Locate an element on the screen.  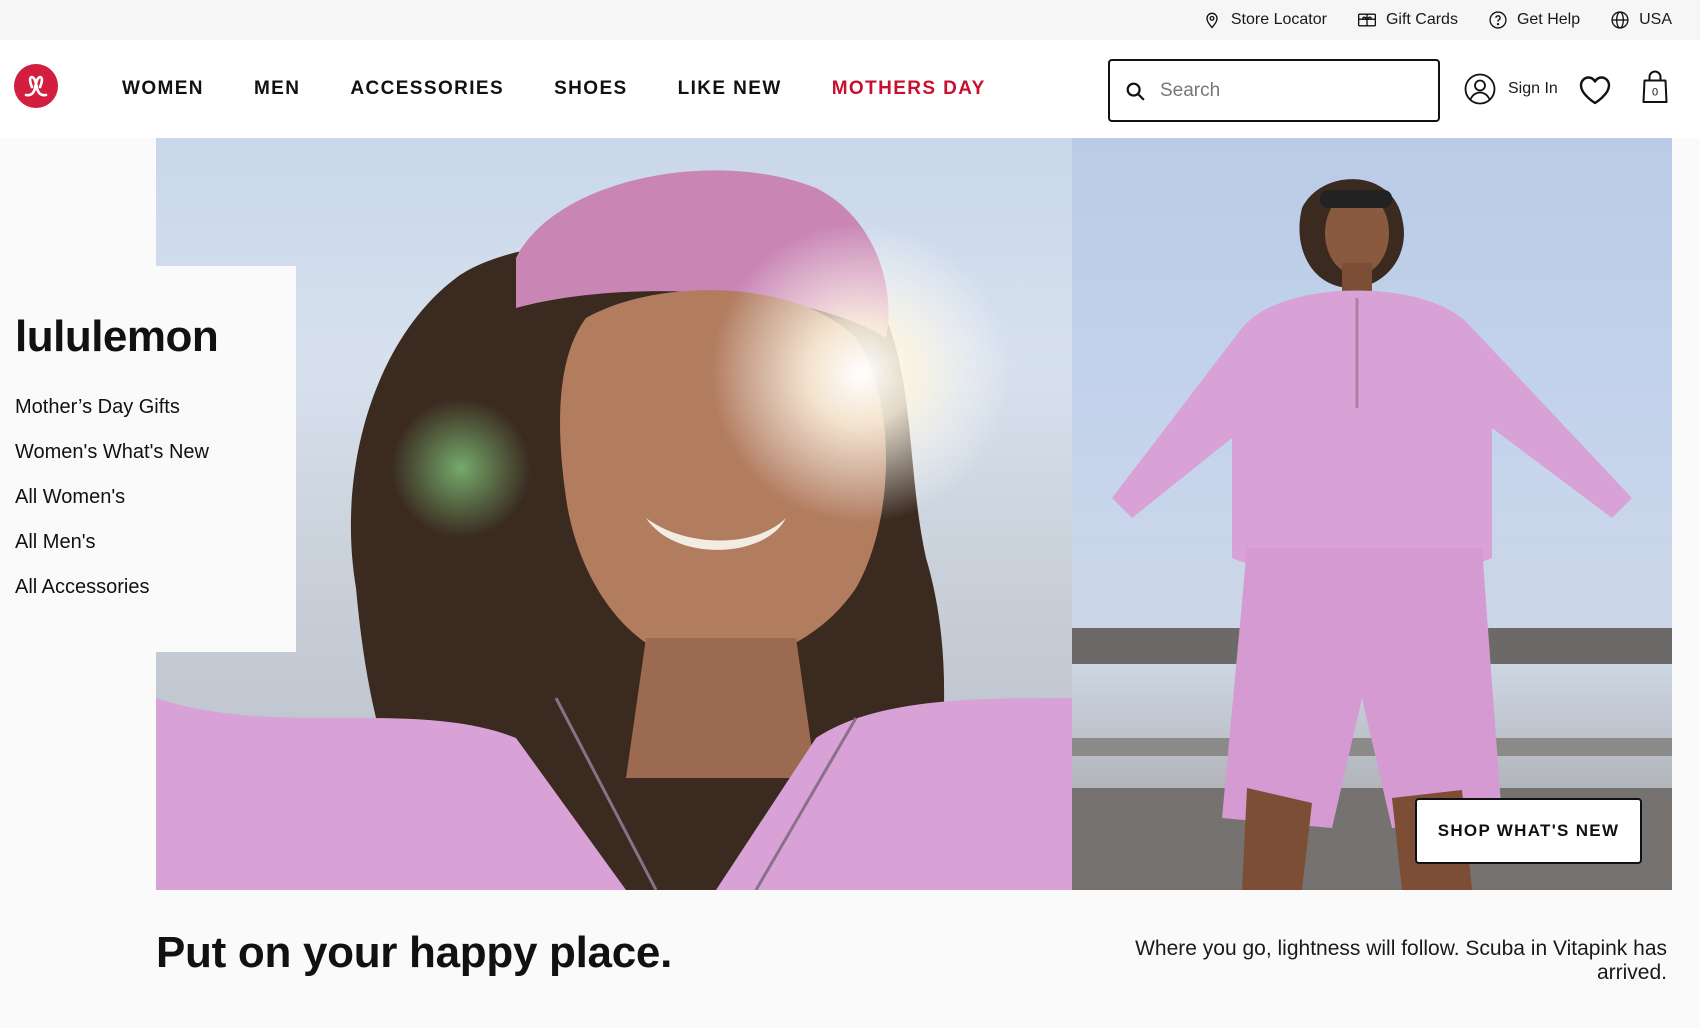
category-link-all-womens: All Women's is located at coordinates (112, 508).